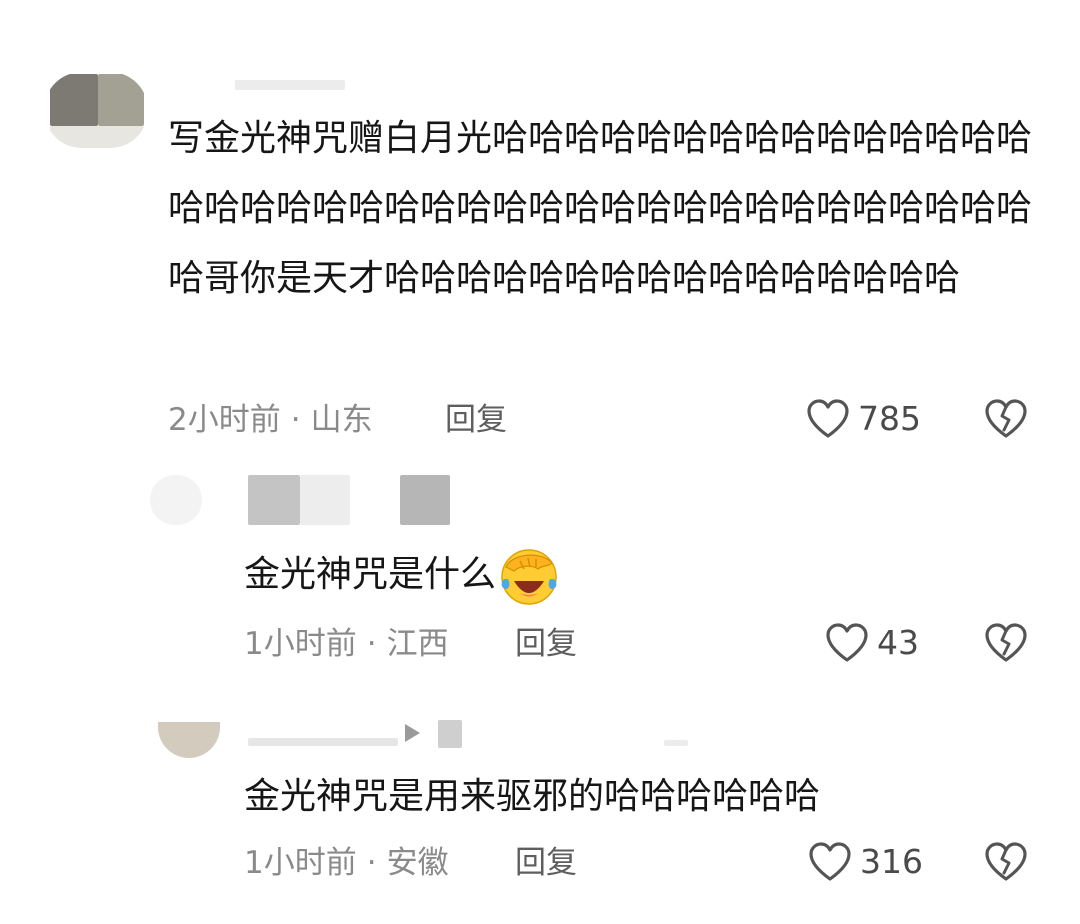  What do you see at coordinates (532, 796) in the screenshot?
I see `comment-text: 金光神咒是用来驱邪的哈哈哈哈哈哈` at bounding box center [532, 796].